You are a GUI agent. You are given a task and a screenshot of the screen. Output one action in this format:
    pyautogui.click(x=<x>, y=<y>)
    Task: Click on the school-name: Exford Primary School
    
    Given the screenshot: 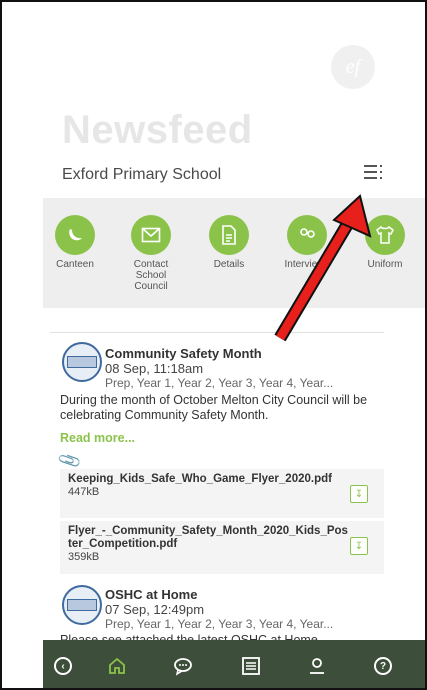 What is the action you would take?
    pyautogui.click(x=142, y=174)
    